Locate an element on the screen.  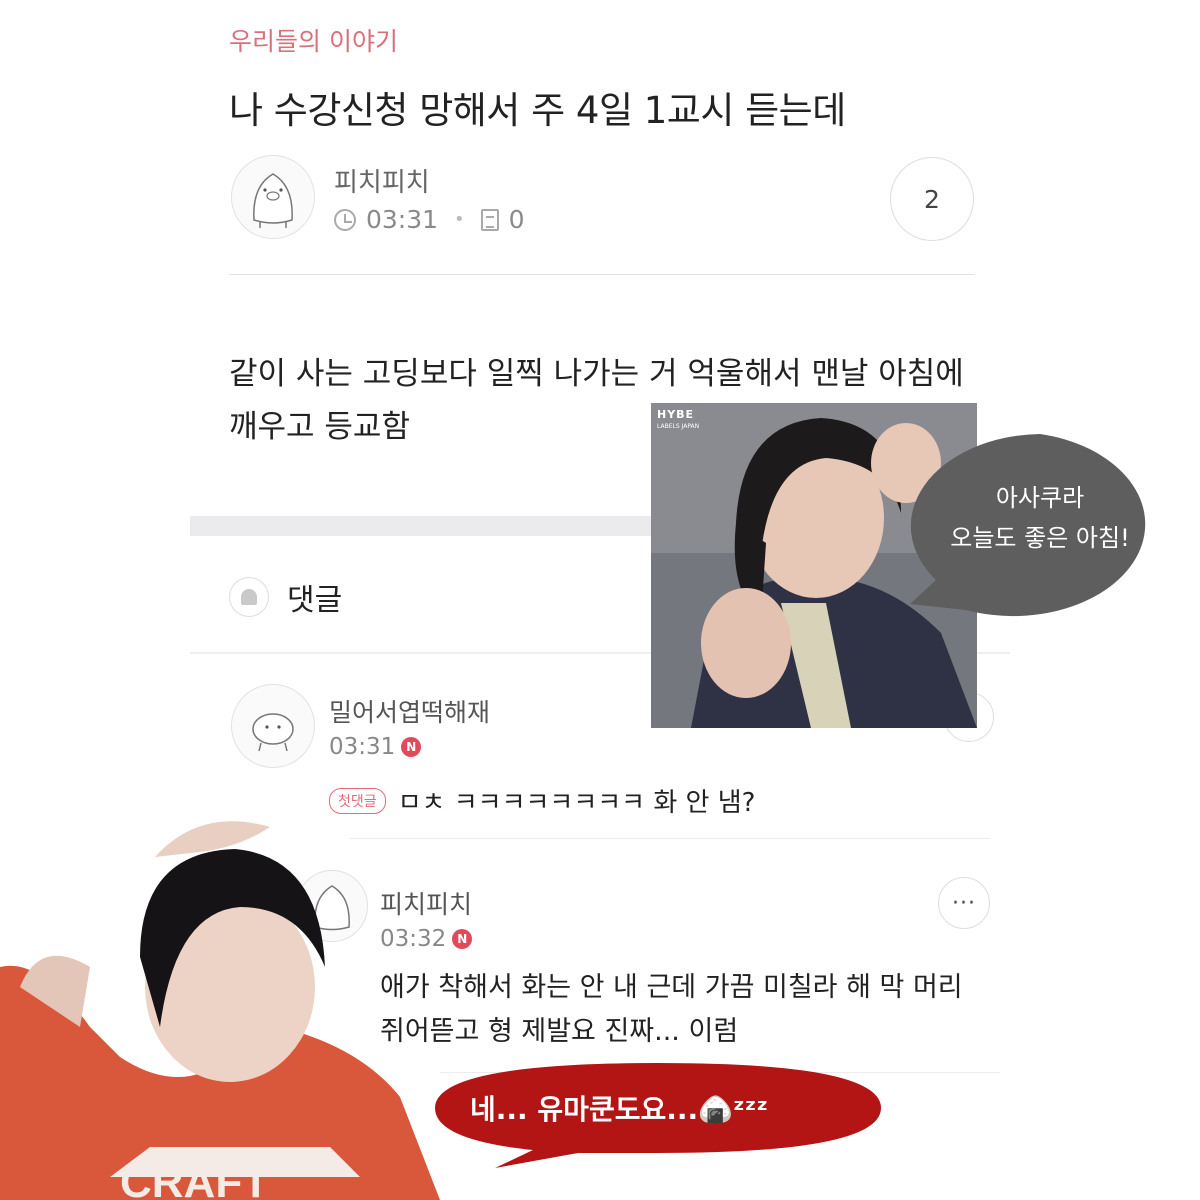
comment-author: 밀어서엽떡해재 is located at coordinates (409, 711).